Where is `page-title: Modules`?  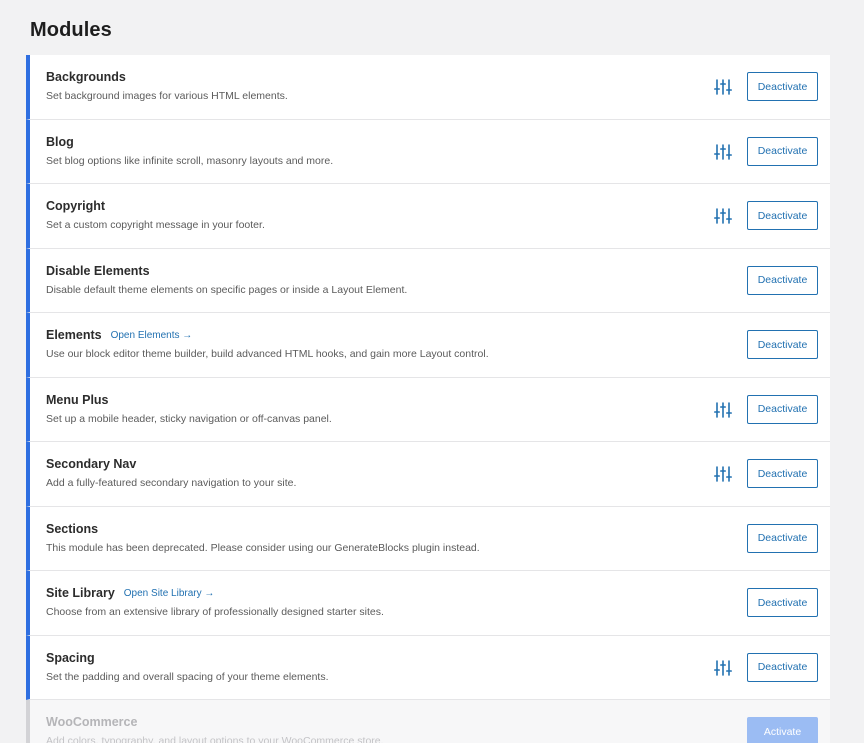 page-title: Modules is located at coordinates (71, 30).